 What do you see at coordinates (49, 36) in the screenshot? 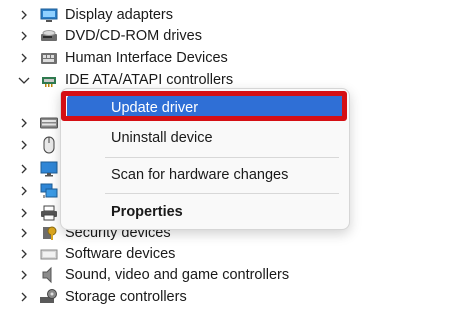
I see `dvd-drive-icon` at bounding box center [49, 36].